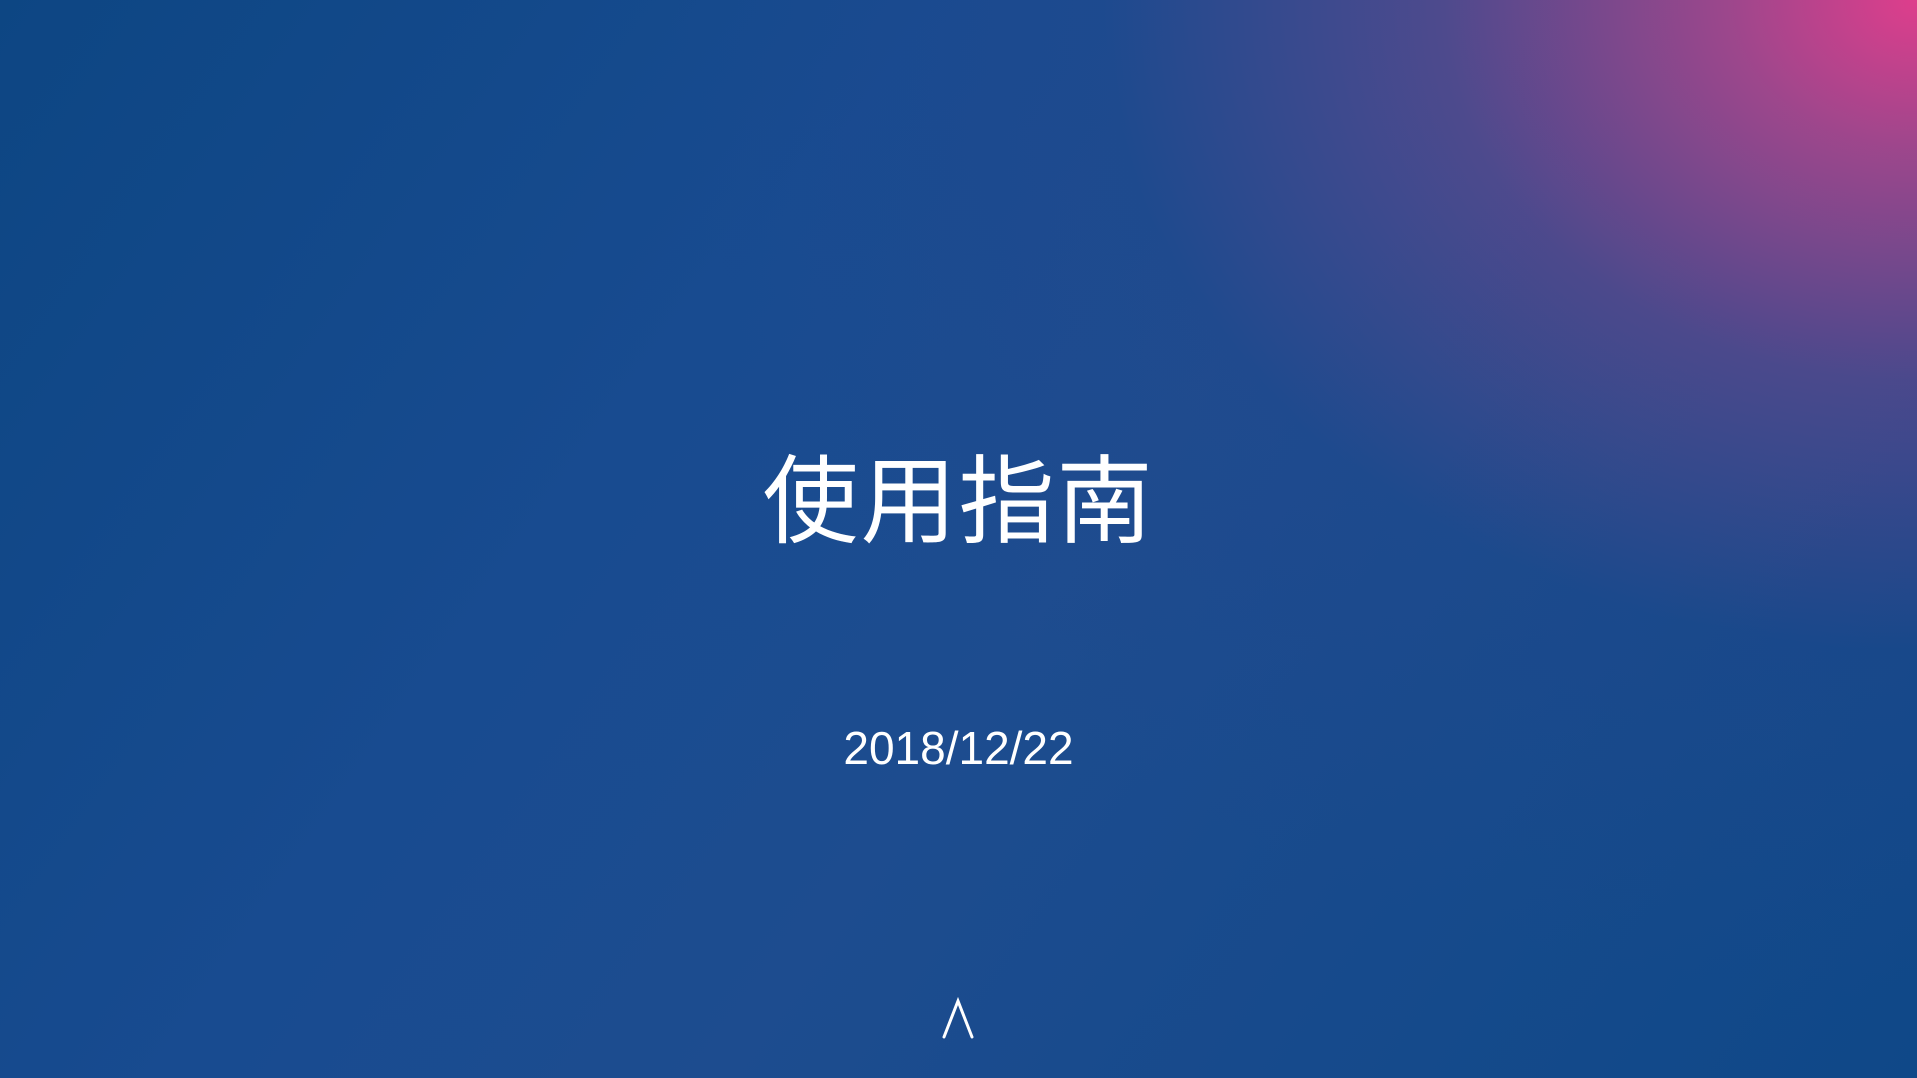 Image resolution: width=1917 pixels, height=1078 pixels. I want to click on scroll-up-button, so click(958, 1018).